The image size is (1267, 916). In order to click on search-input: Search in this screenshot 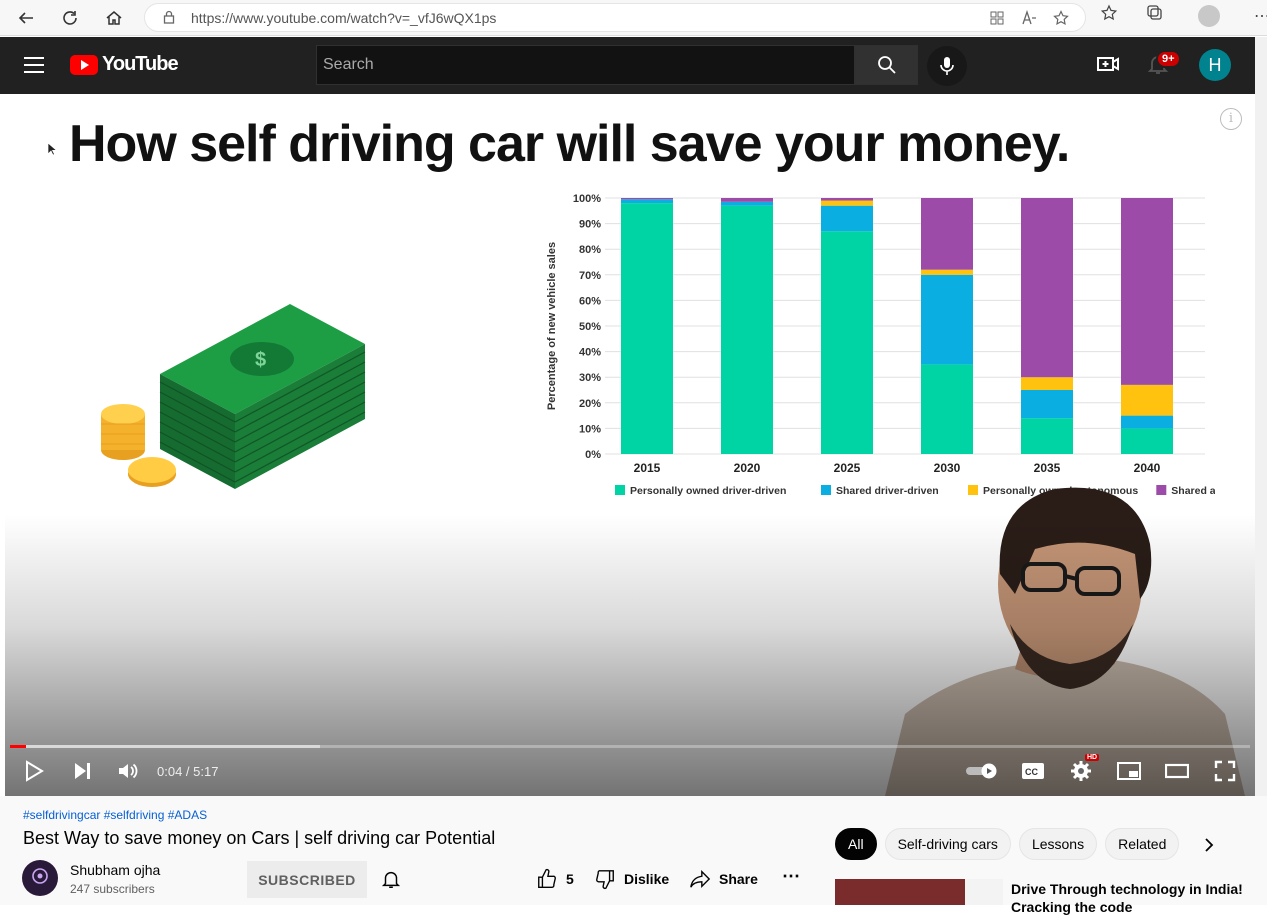, I will do `click(585, 65)`.